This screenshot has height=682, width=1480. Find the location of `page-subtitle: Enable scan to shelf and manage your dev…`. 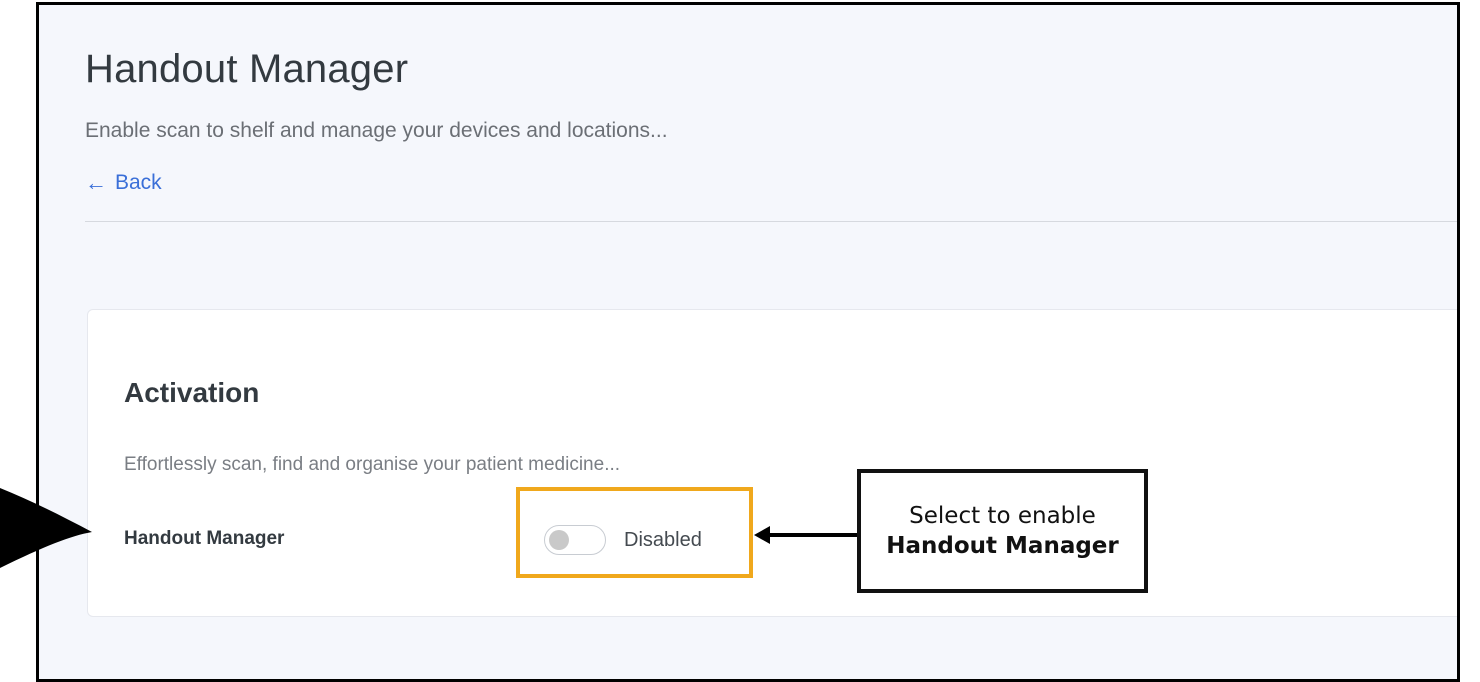

page-subtitle: Enable scan to shelf and manage your dev… is located at coordinates (376, 130).